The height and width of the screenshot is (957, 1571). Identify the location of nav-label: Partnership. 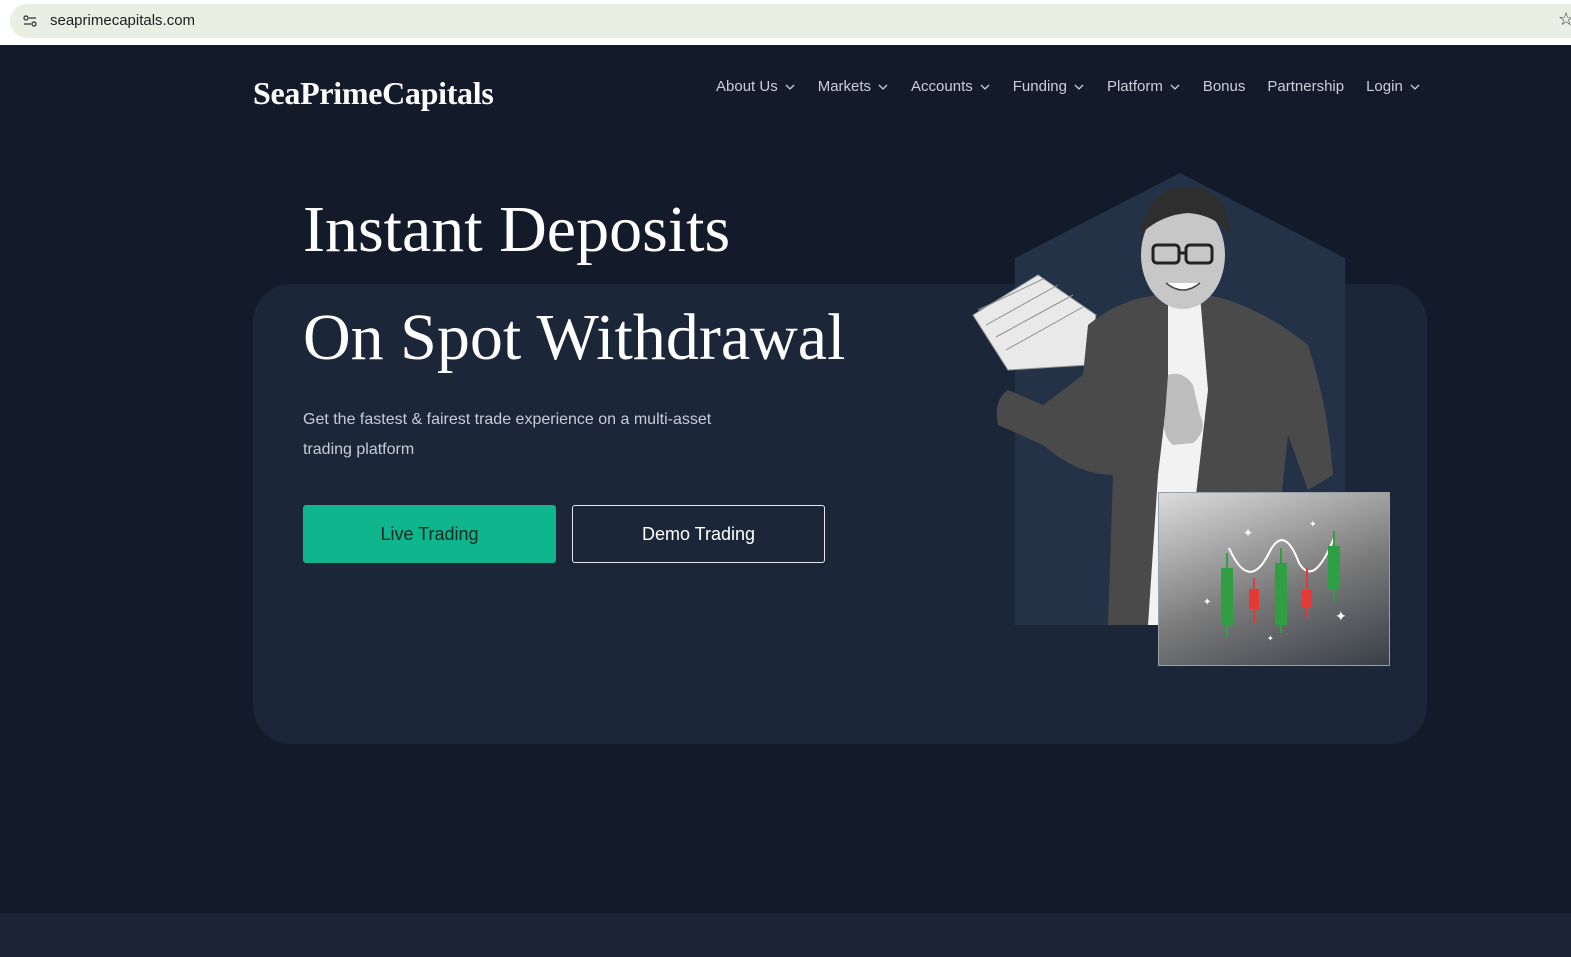
(1306, 86).